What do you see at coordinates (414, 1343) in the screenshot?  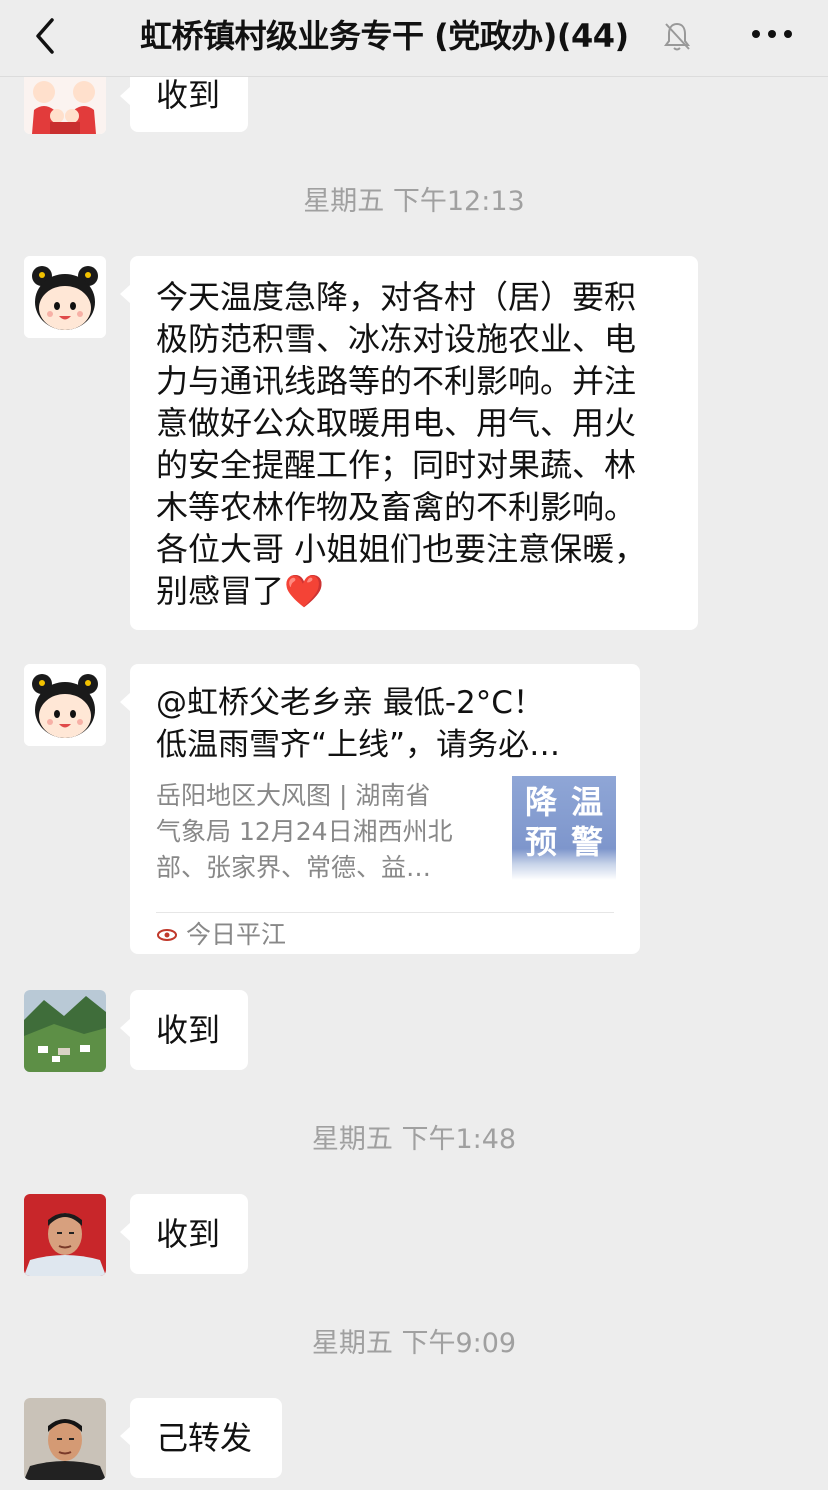 I see `timestamp: 星期五 下午9:09` at bounding box center [414, 1343].